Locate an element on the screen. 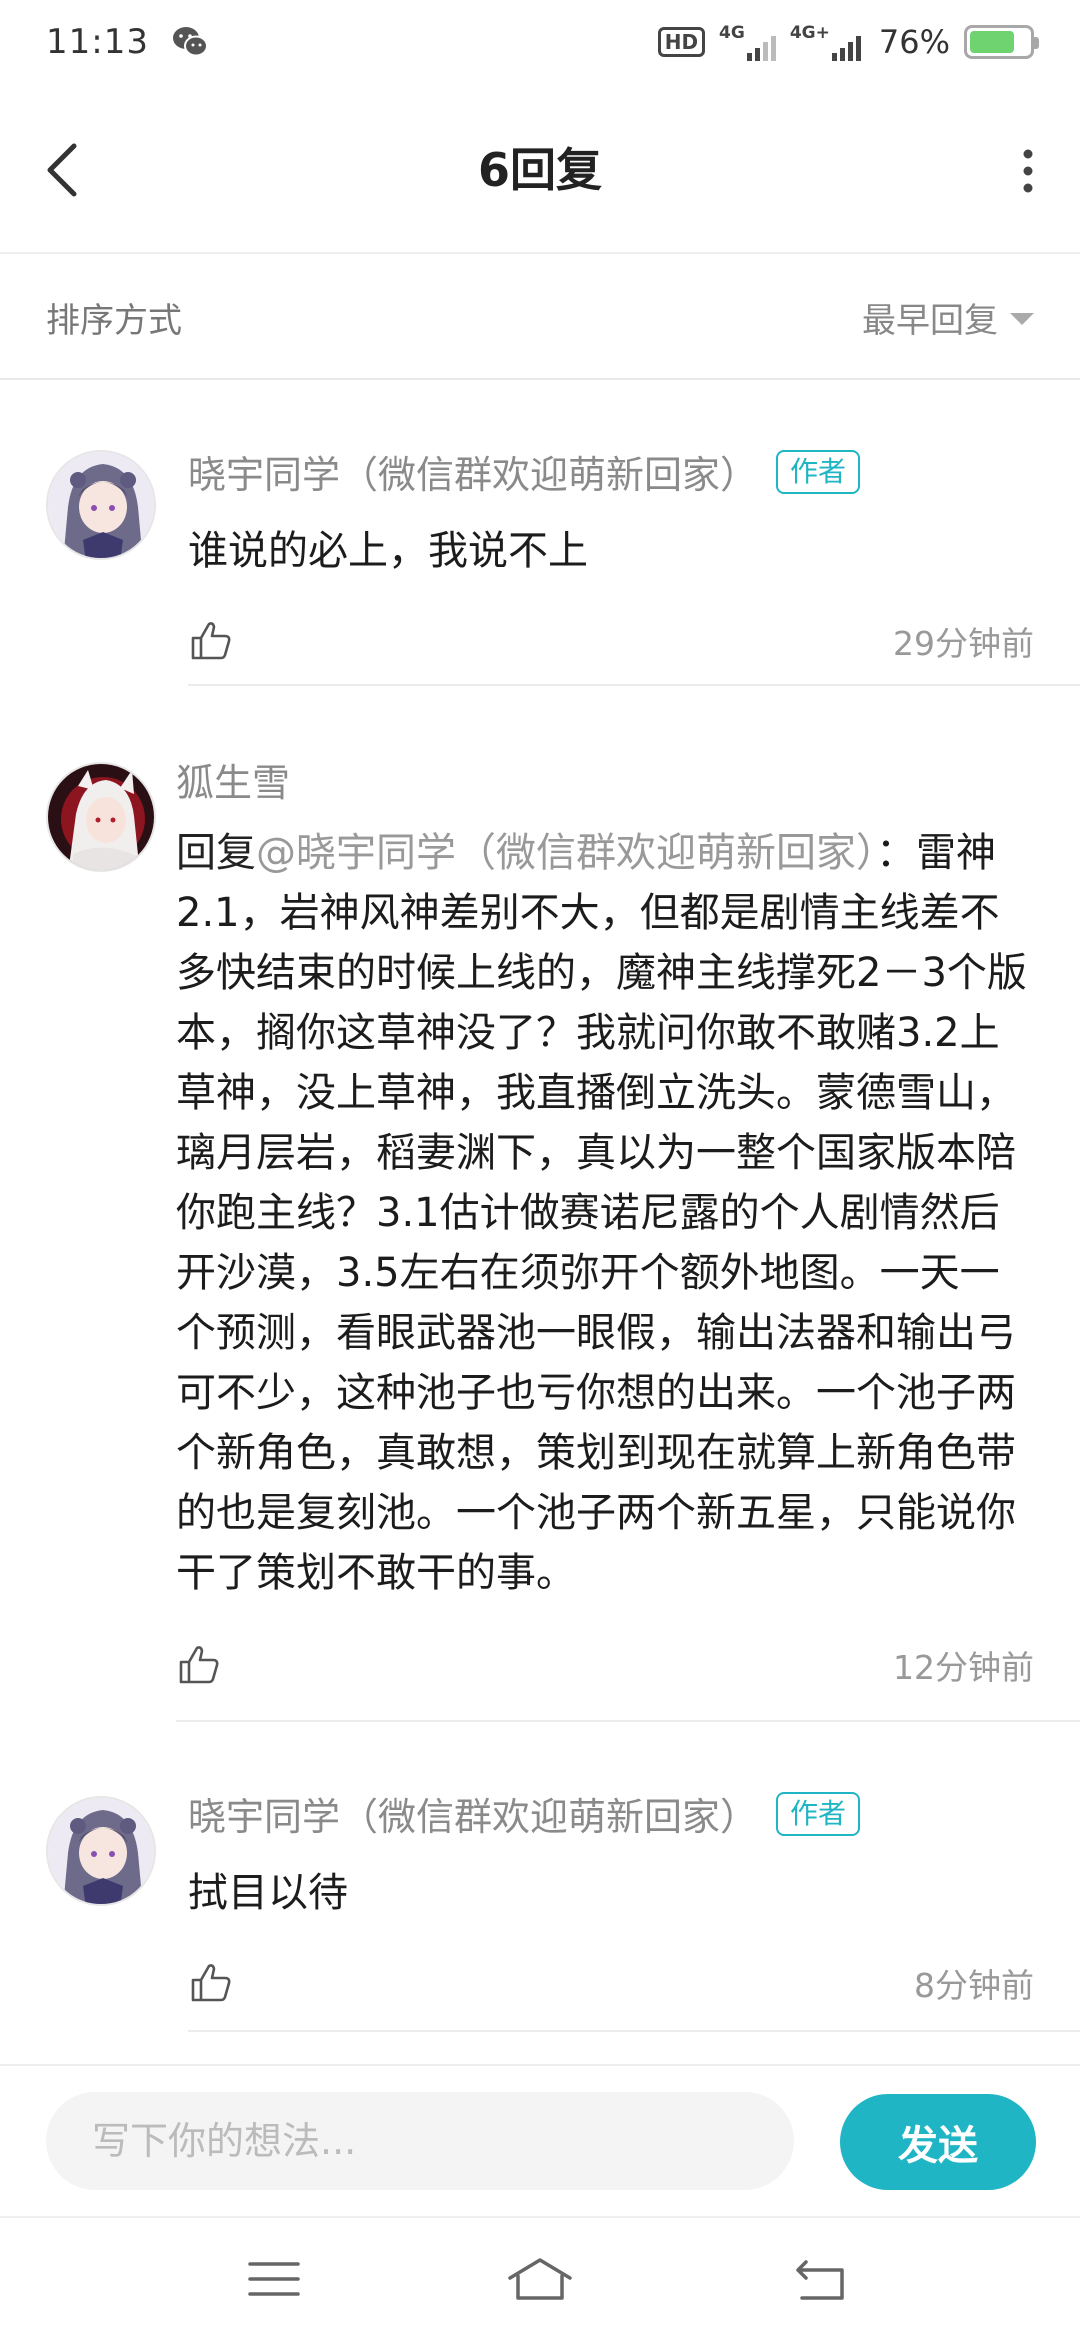 The width and height of the screenshot is (1080, 2340). send-button: 发送 is located at coordinates (938, 2142).